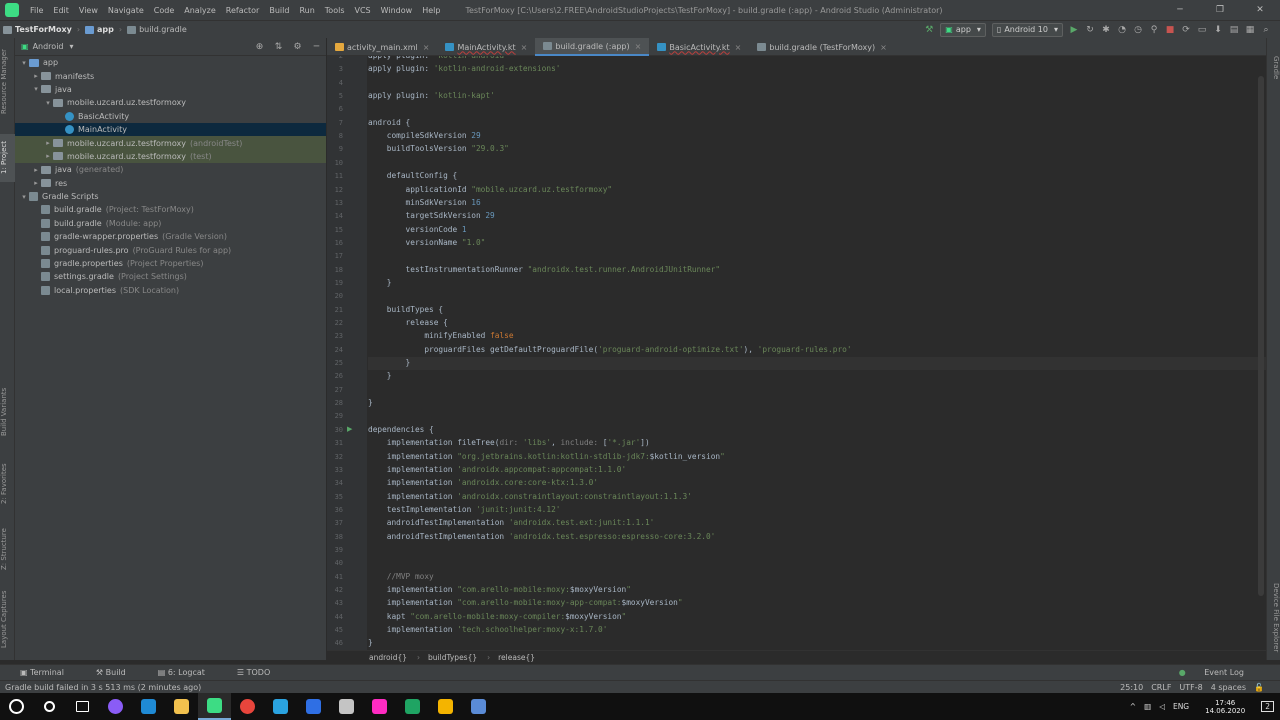 The image size is (1280, 720). I want to click on tree-item: build.gradle (Project: TestForMoxy), so click(170, 209).